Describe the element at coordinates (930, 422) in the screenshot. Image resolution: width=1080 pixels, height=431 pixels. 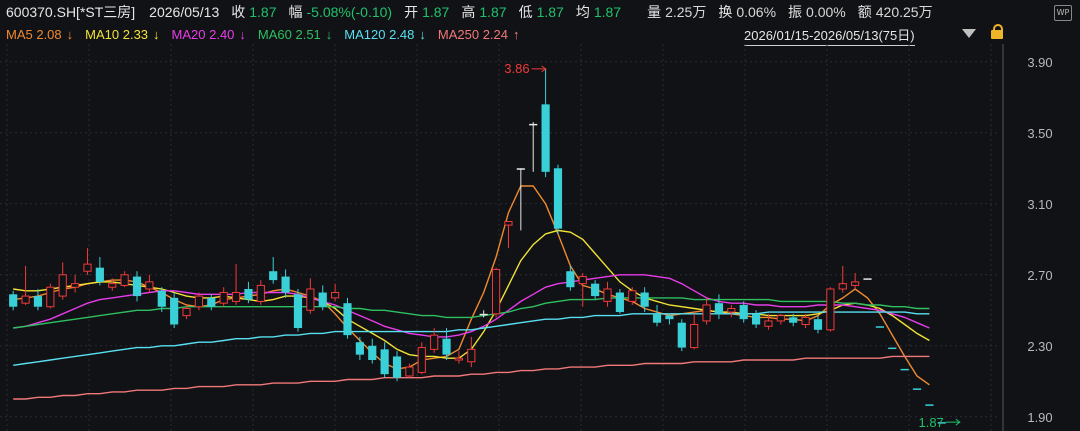
I see `low-annotation: 1.87` at that location.